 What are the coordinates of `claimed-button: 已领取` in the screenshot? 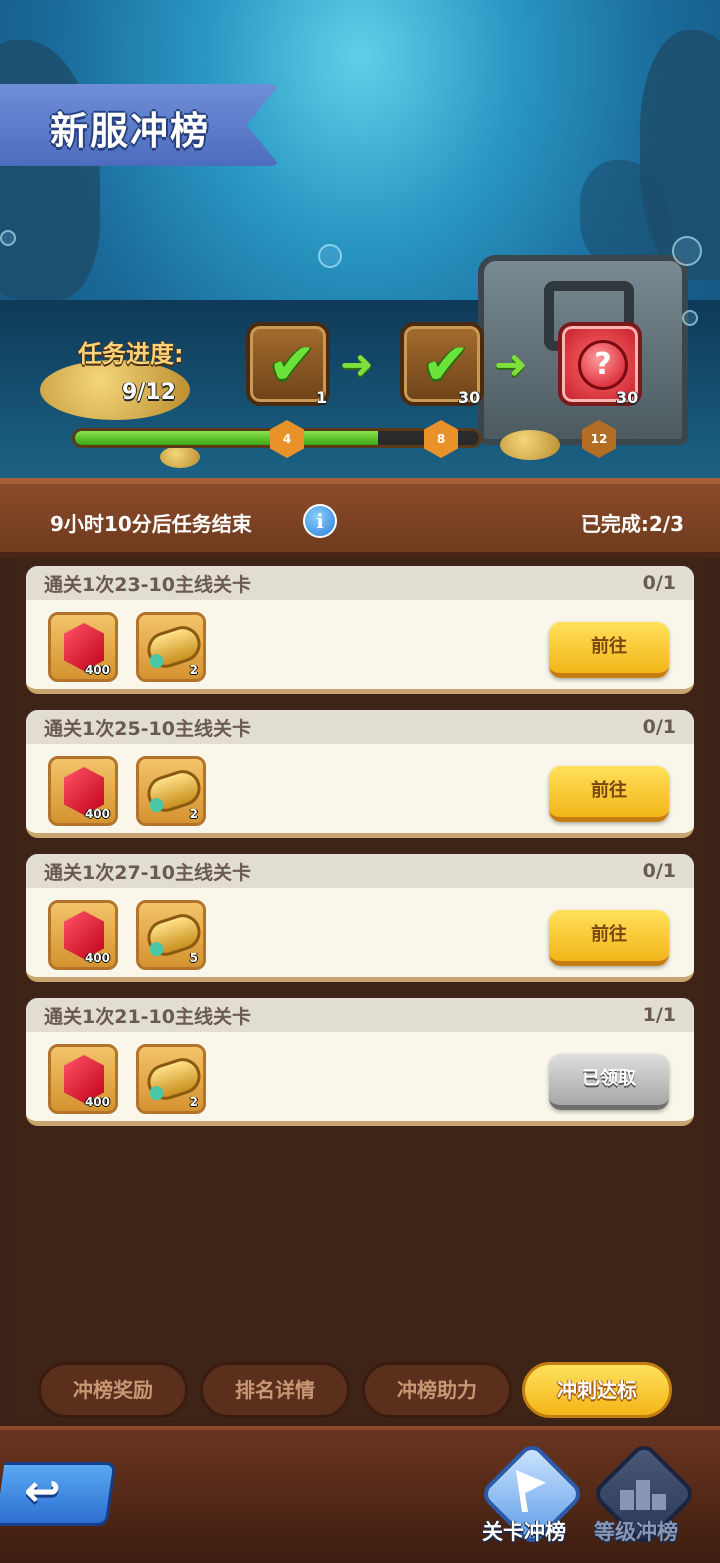 It's located at (609, 1082).